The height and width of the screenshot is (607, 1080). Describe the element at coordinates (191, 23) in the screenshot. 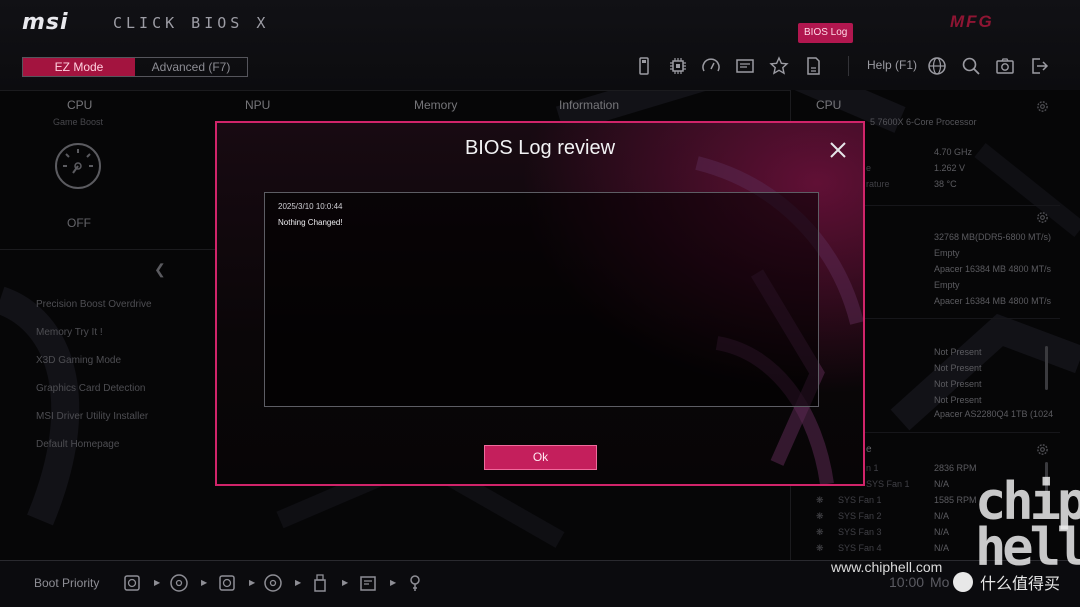

I see `app-title: CLICK BIOS X` at that location.